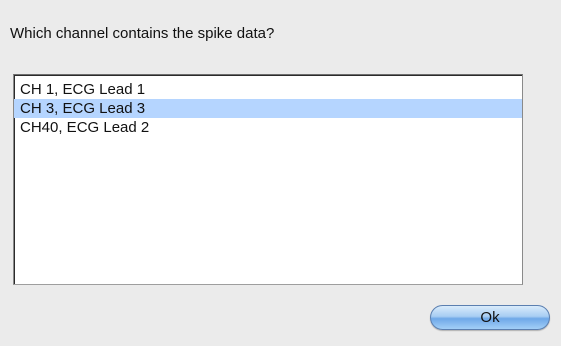 The width and height of the screenshot is (561, 346). What do you see at coordinates (268, 89) in the screenshot?
I see `channel-list-item-1: CH 1, ECG Lead 1` at bounding box center [268, 89].